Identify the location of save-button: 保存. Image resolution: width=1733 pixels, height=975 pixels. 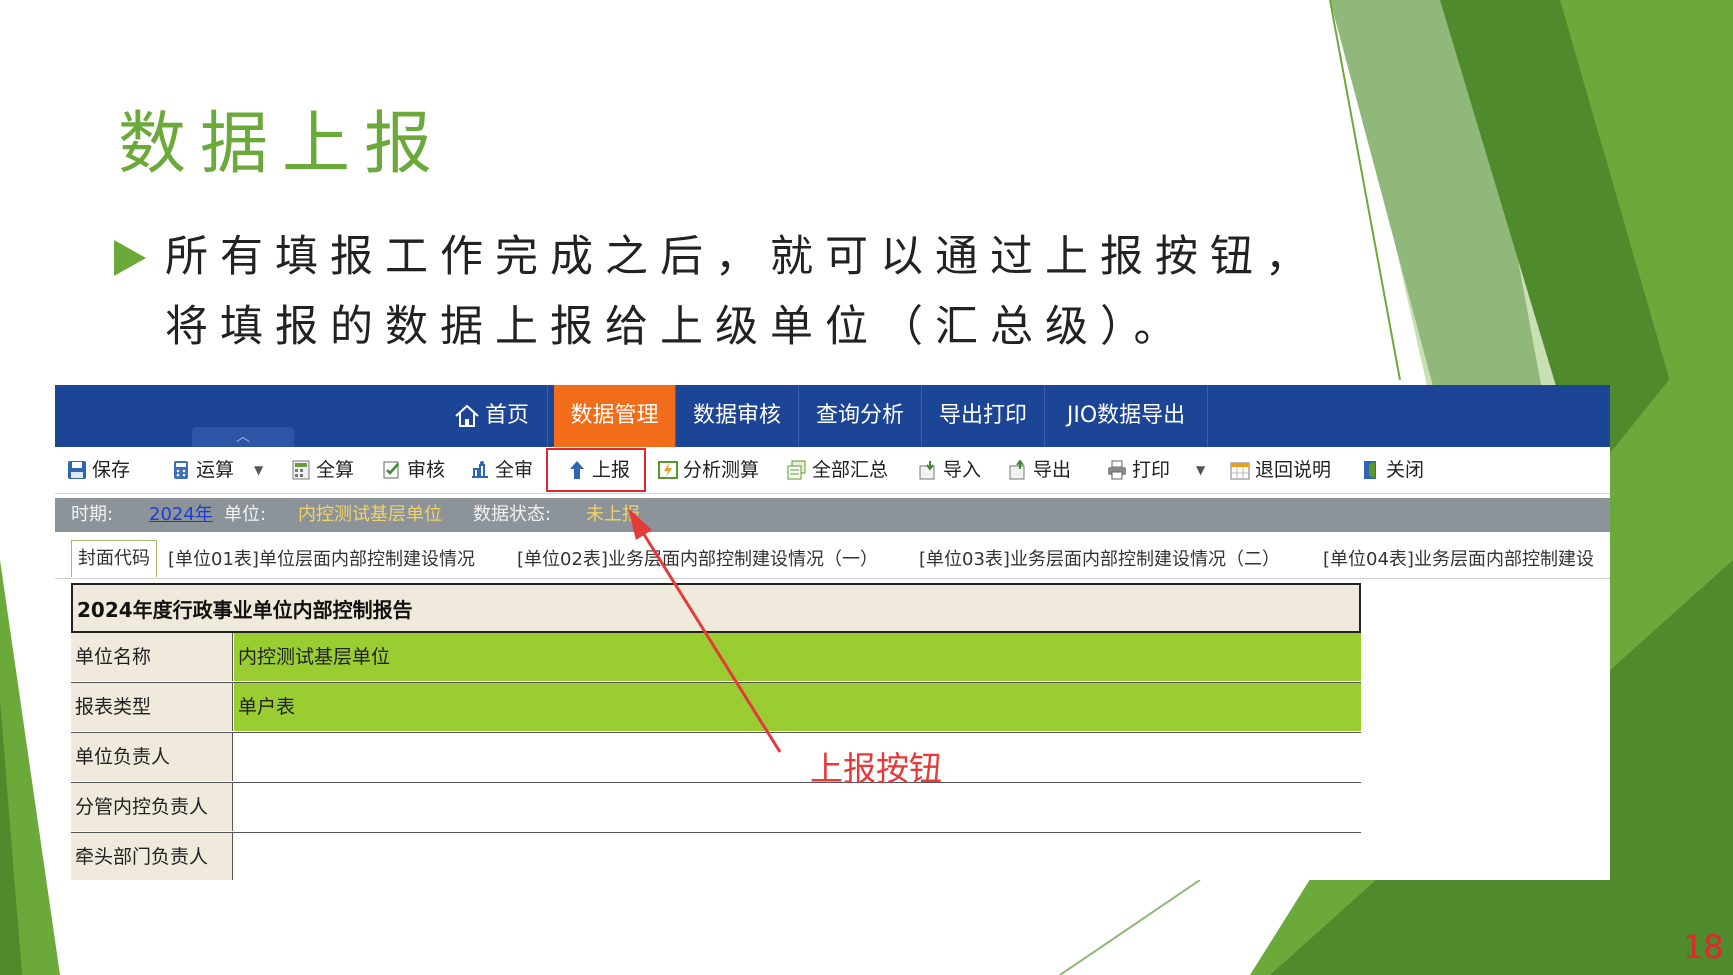
(98, 470).